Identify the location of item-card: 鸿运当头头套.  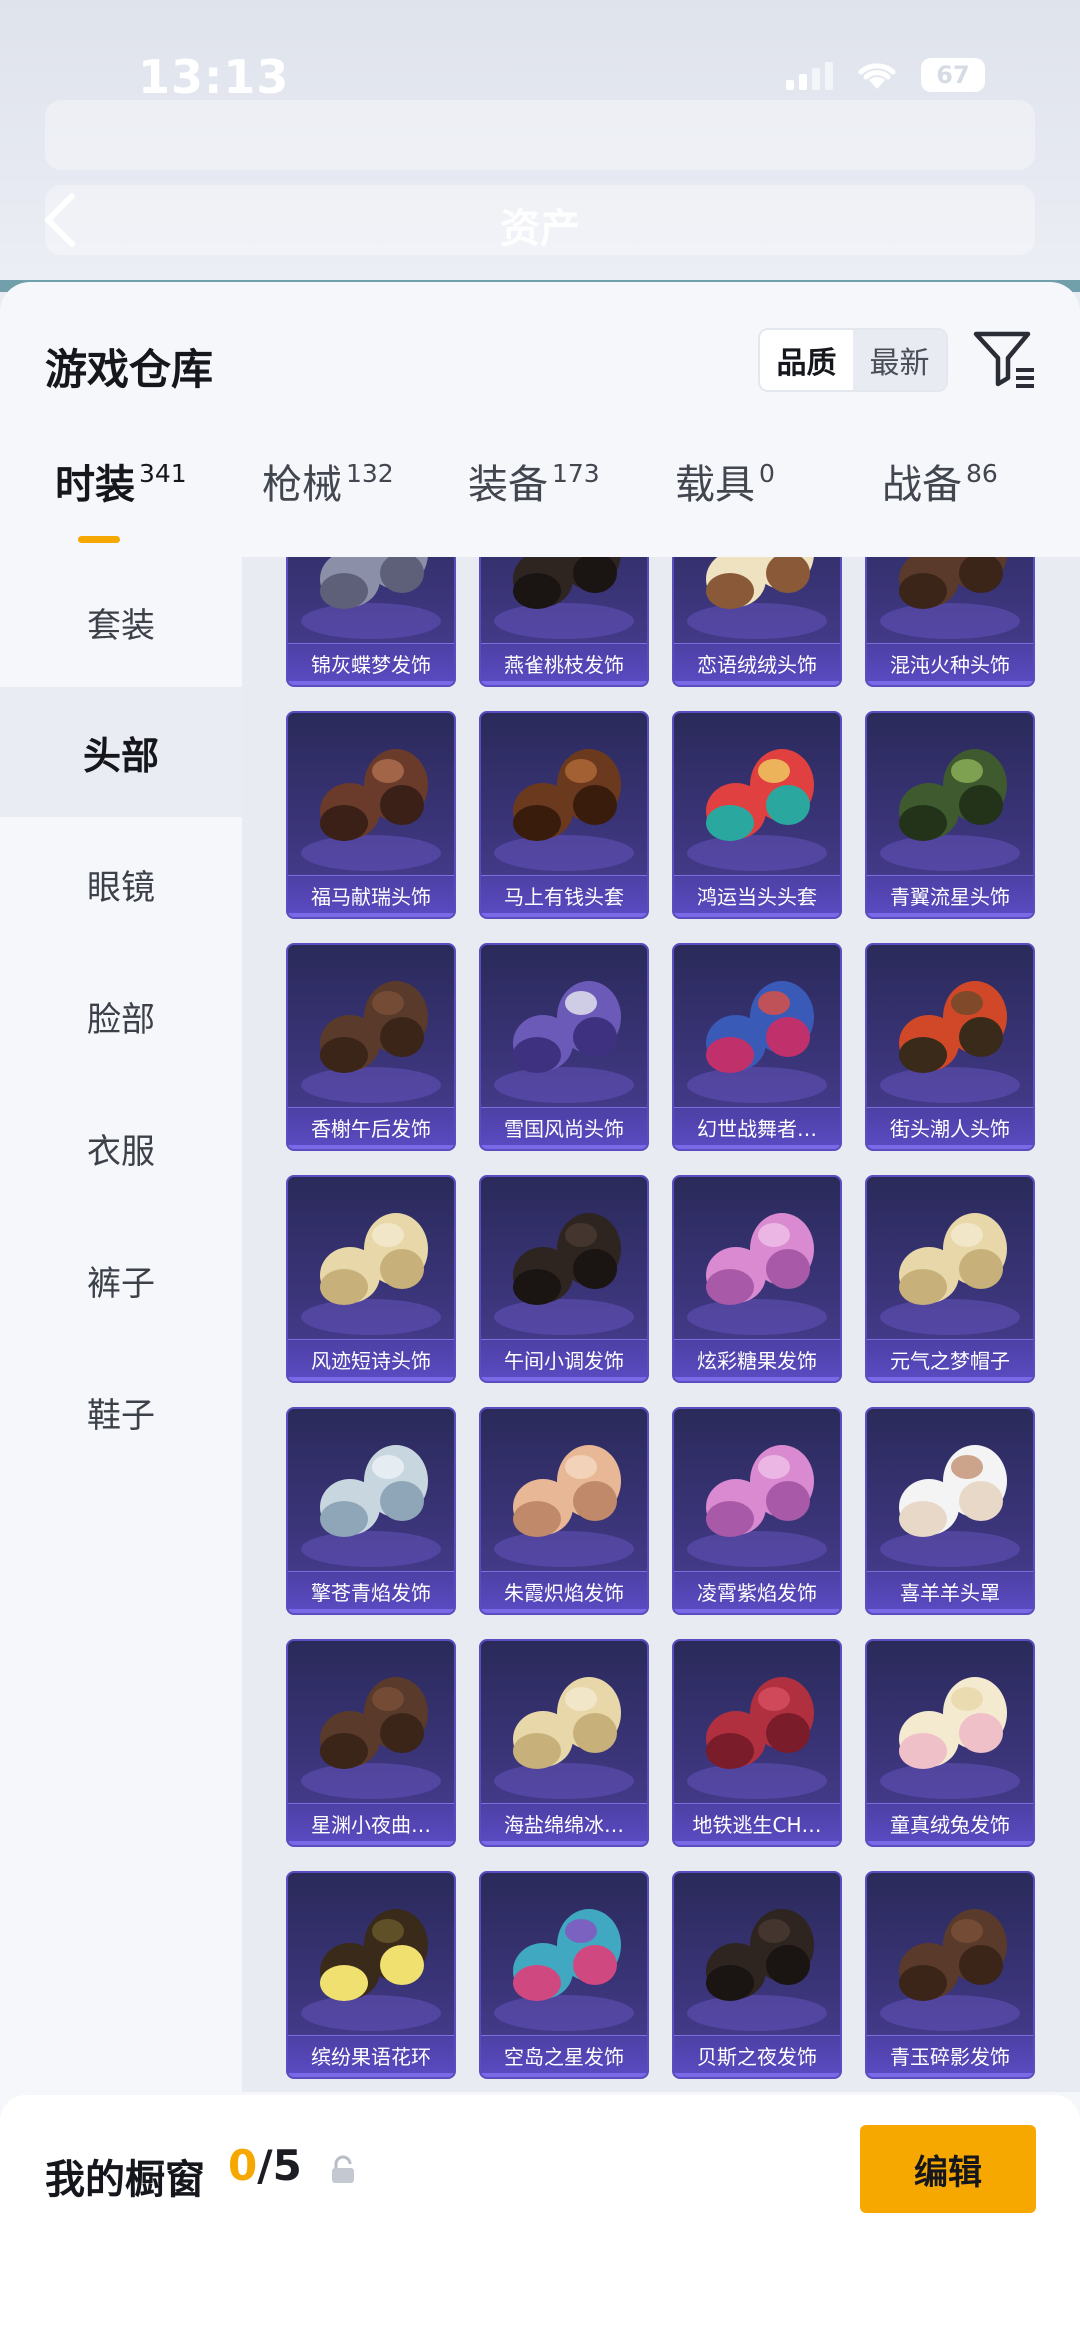
(757, 815).